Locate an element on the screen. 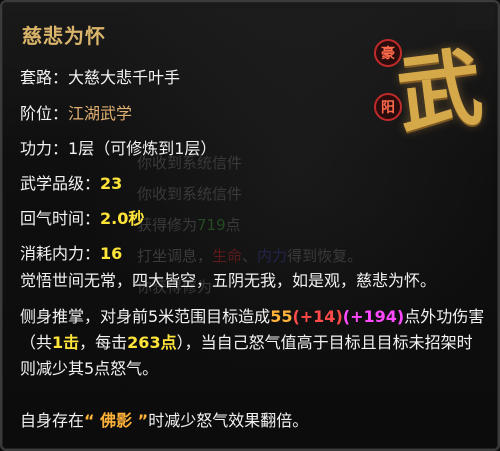 The image size is (500, 451). stat-value: 大慈大悲千叶手 is located at coordinates (124, 77).